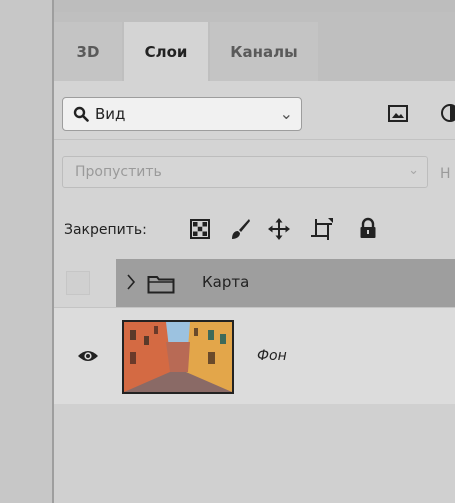  I want to click on folder-icon, so click(161, 285).